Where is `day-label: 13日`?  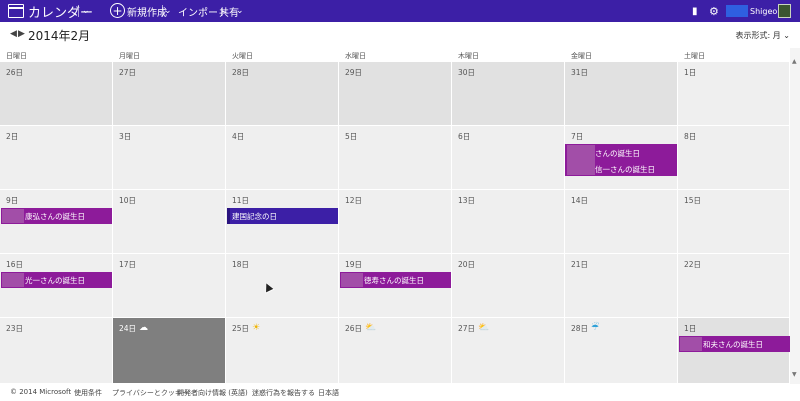 day-label: 13日 is located at coordinates (467, 200).